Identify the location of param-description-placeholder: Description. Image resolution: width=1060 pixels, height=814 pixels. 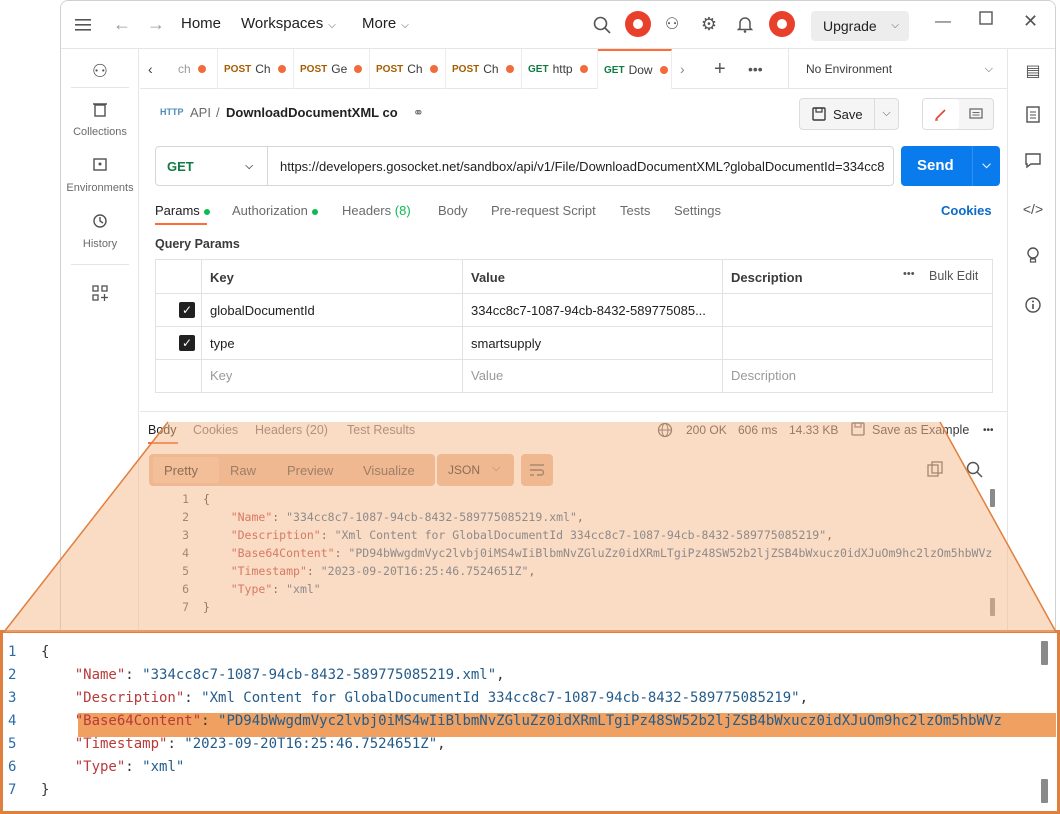
(763, 375).